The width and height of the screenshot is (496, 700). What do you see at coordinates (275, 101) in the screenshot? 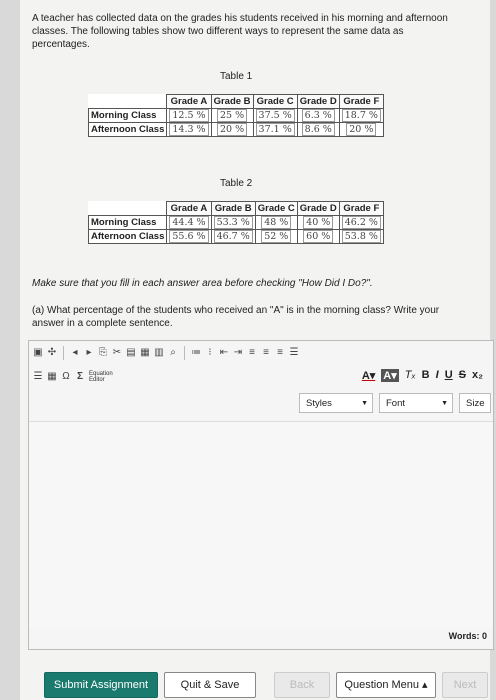
I see `table1-header: Grade C` at bounding box center [275, 101].